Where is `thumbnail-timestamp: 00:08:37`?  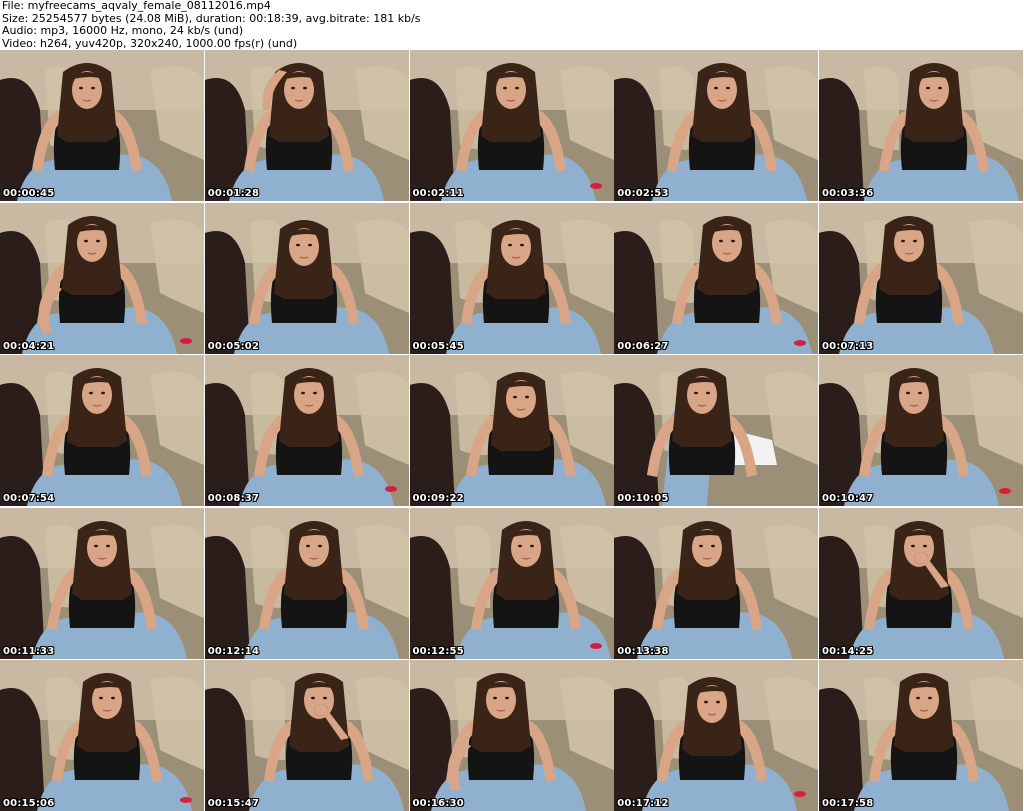 thumbnail-timestamp: 00:08:37 is located at coordinates (233, 498).